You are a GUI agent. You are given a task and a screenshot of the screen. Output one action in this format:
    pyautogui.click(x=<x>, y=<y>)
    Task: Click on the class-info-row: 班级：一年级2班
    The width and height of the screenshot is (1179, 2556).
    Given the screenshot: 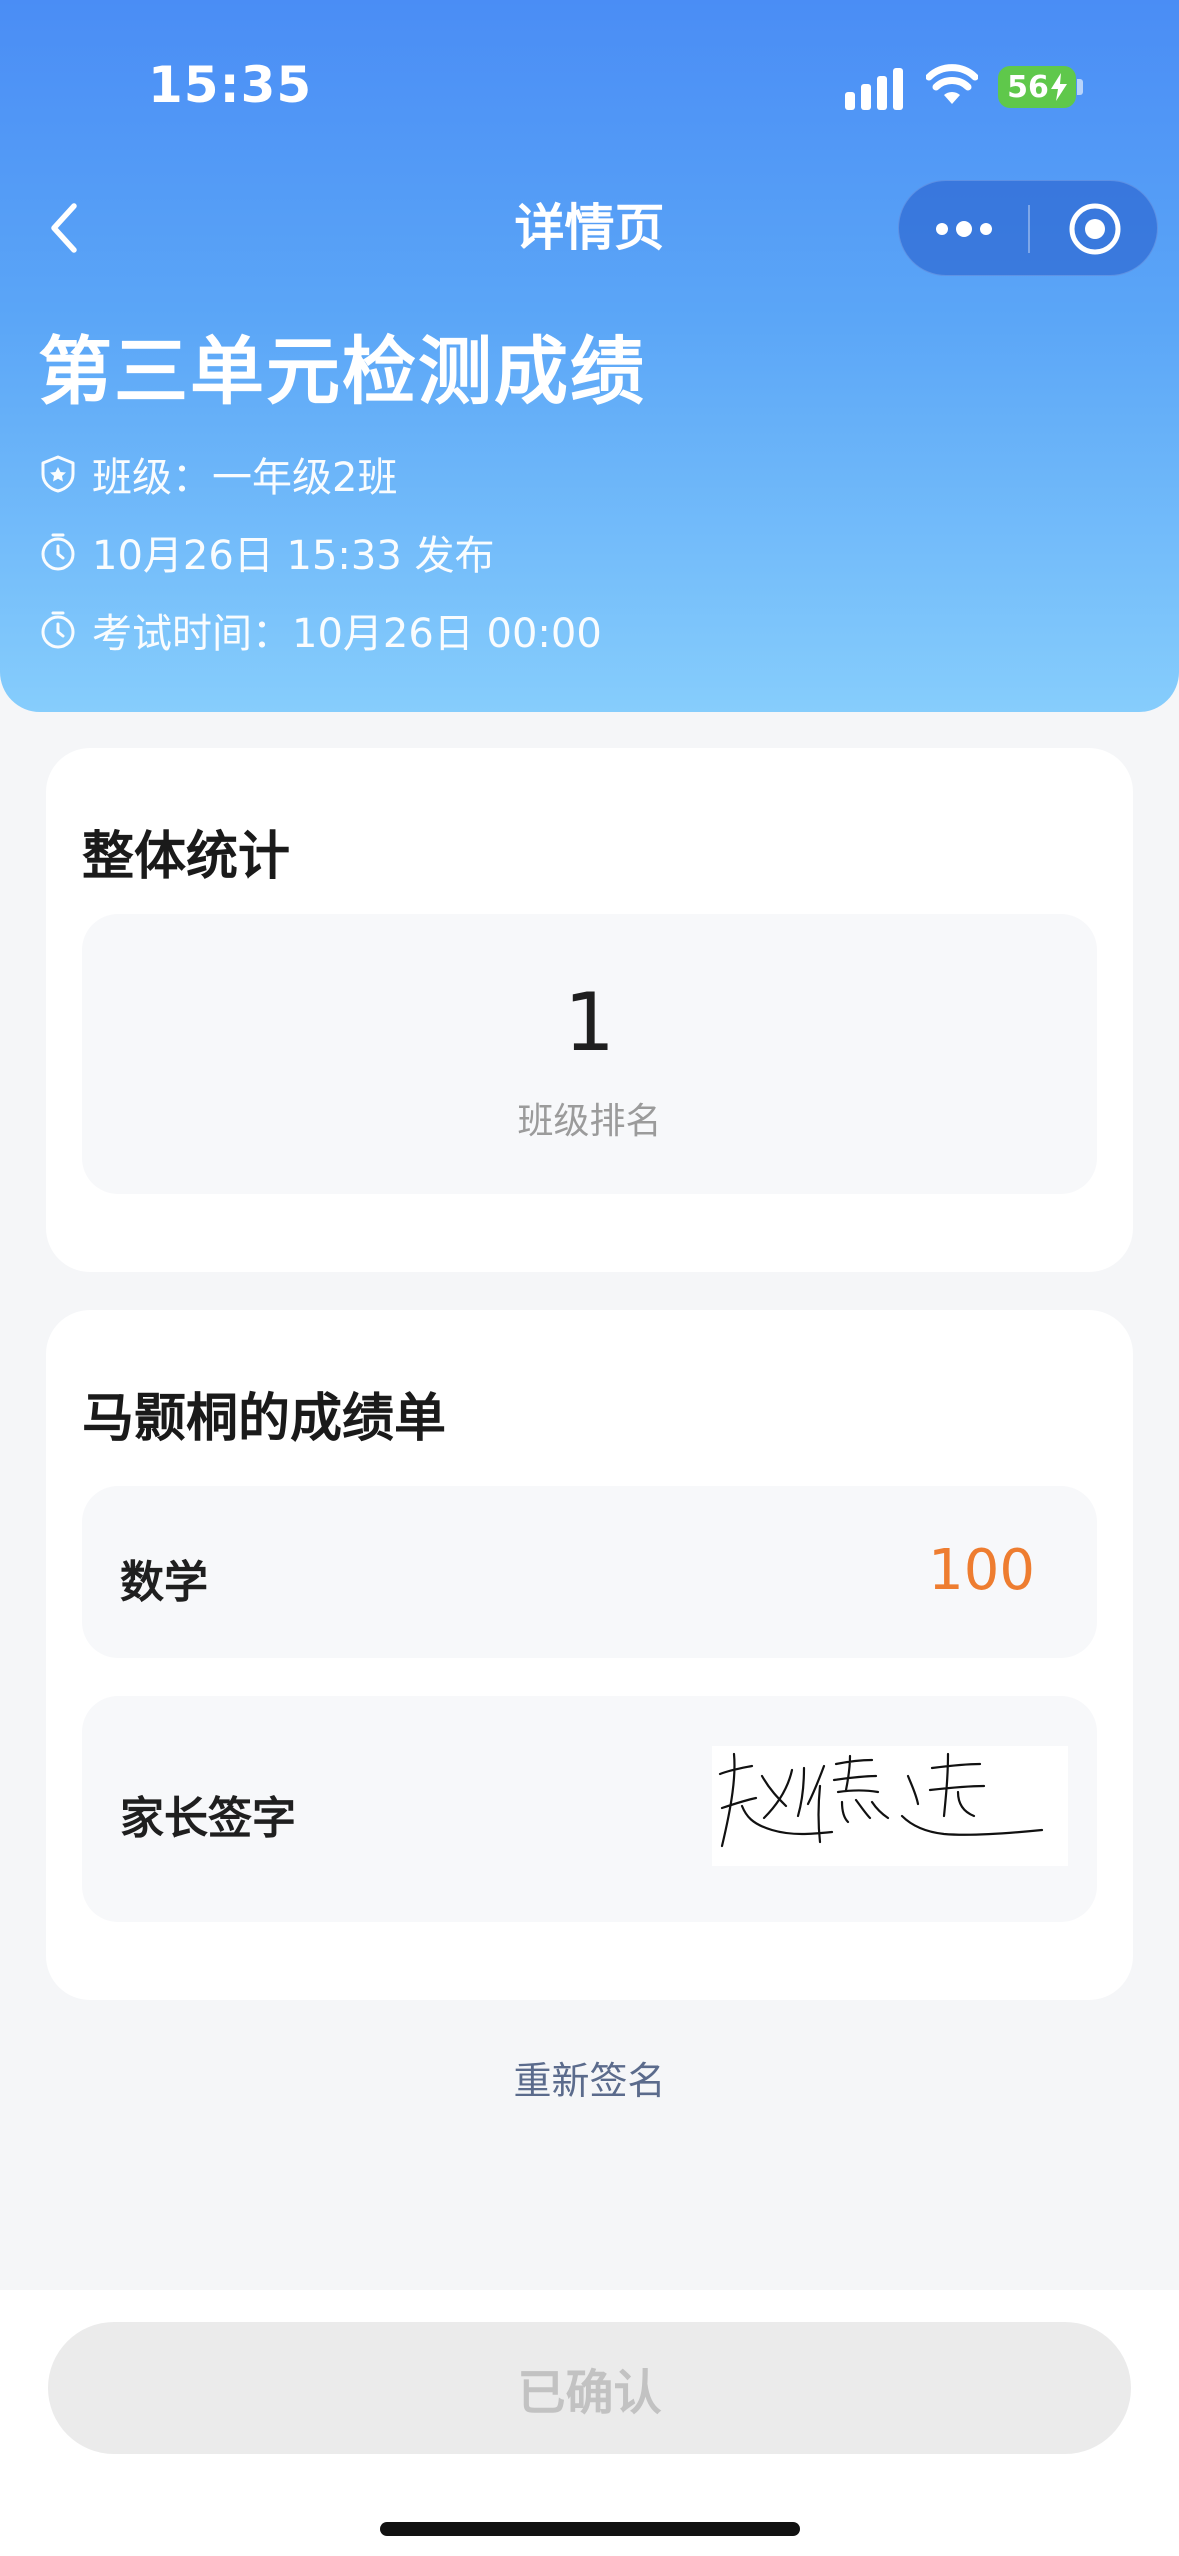 What is the action you would take?
    pyautogui.click(x=217, y=474)
    